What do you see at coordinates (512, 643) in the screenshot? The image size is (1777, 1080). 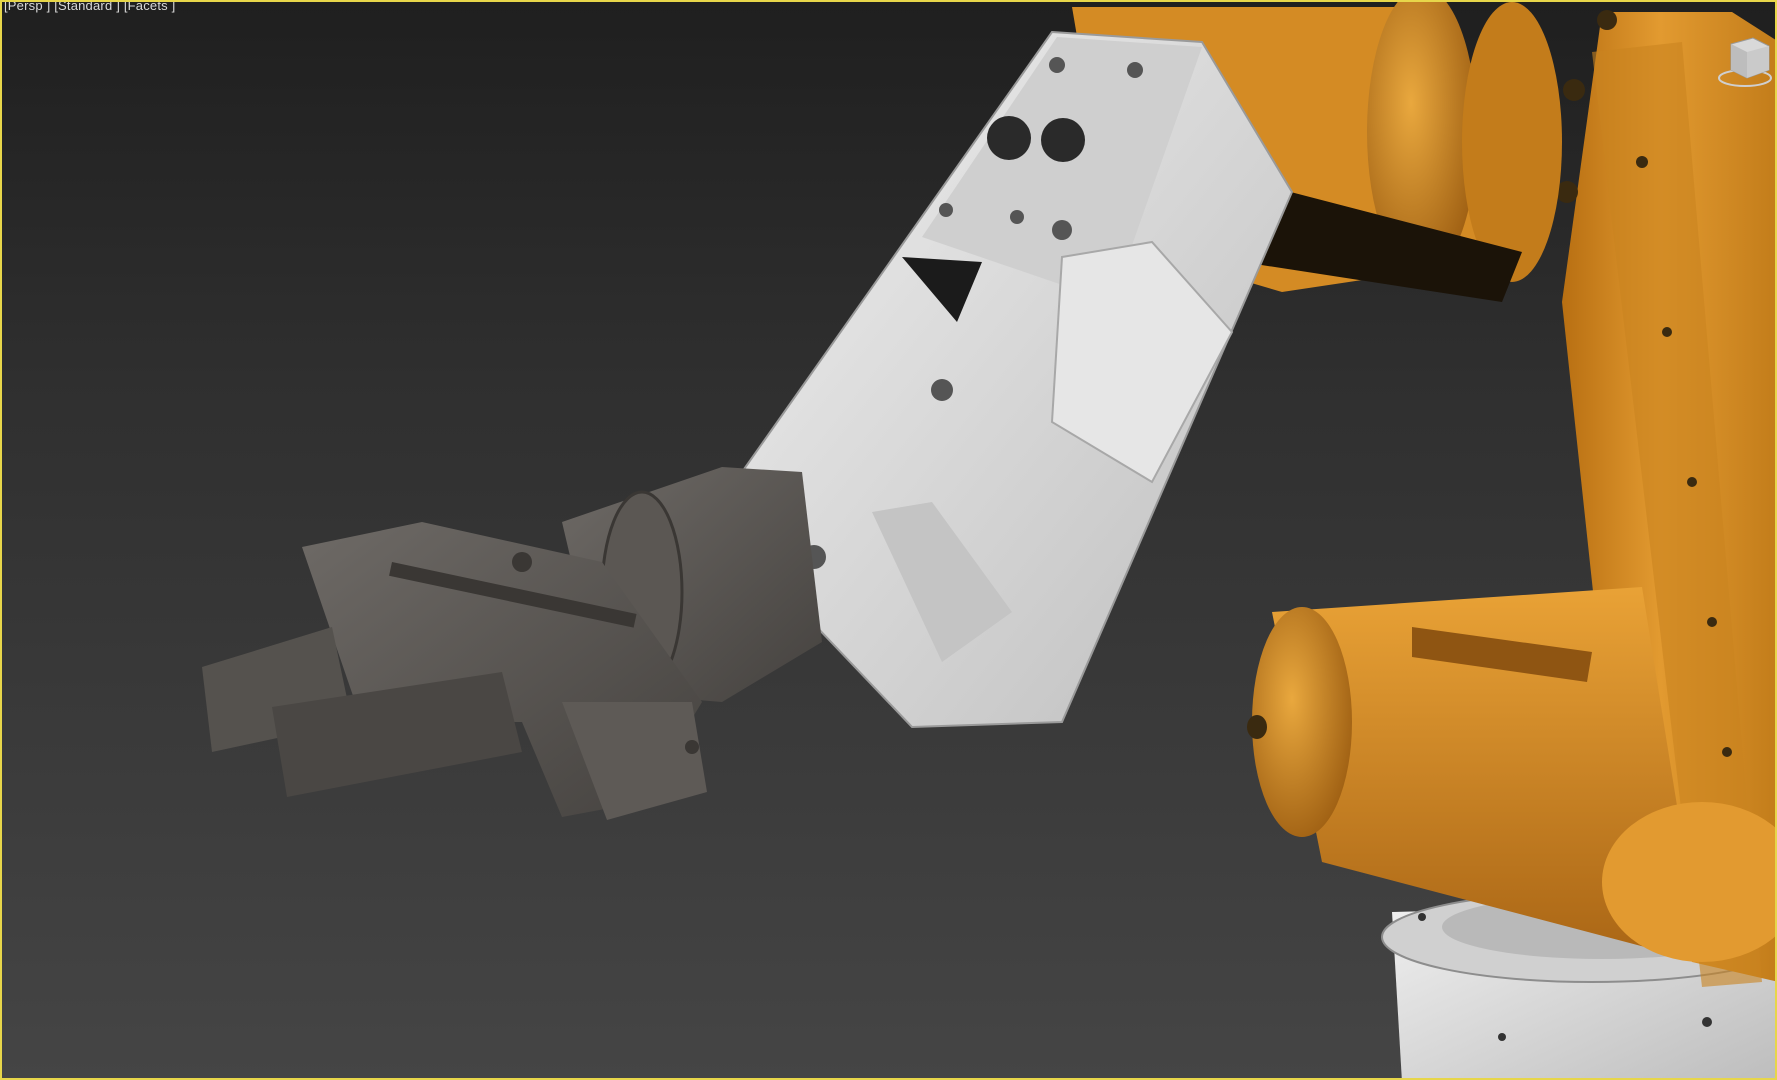 I see `robot-gripper` at bounding box center [512, 643].